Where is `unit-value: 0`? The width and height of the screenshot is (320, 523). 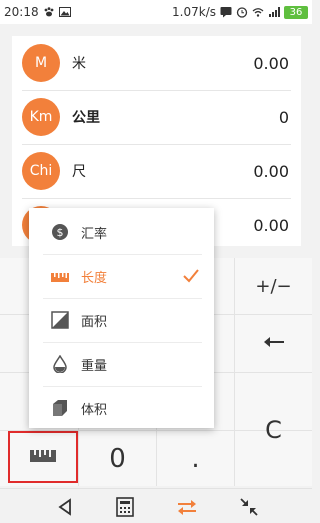
unit-value: 0 is located at coordinates (283, 117).